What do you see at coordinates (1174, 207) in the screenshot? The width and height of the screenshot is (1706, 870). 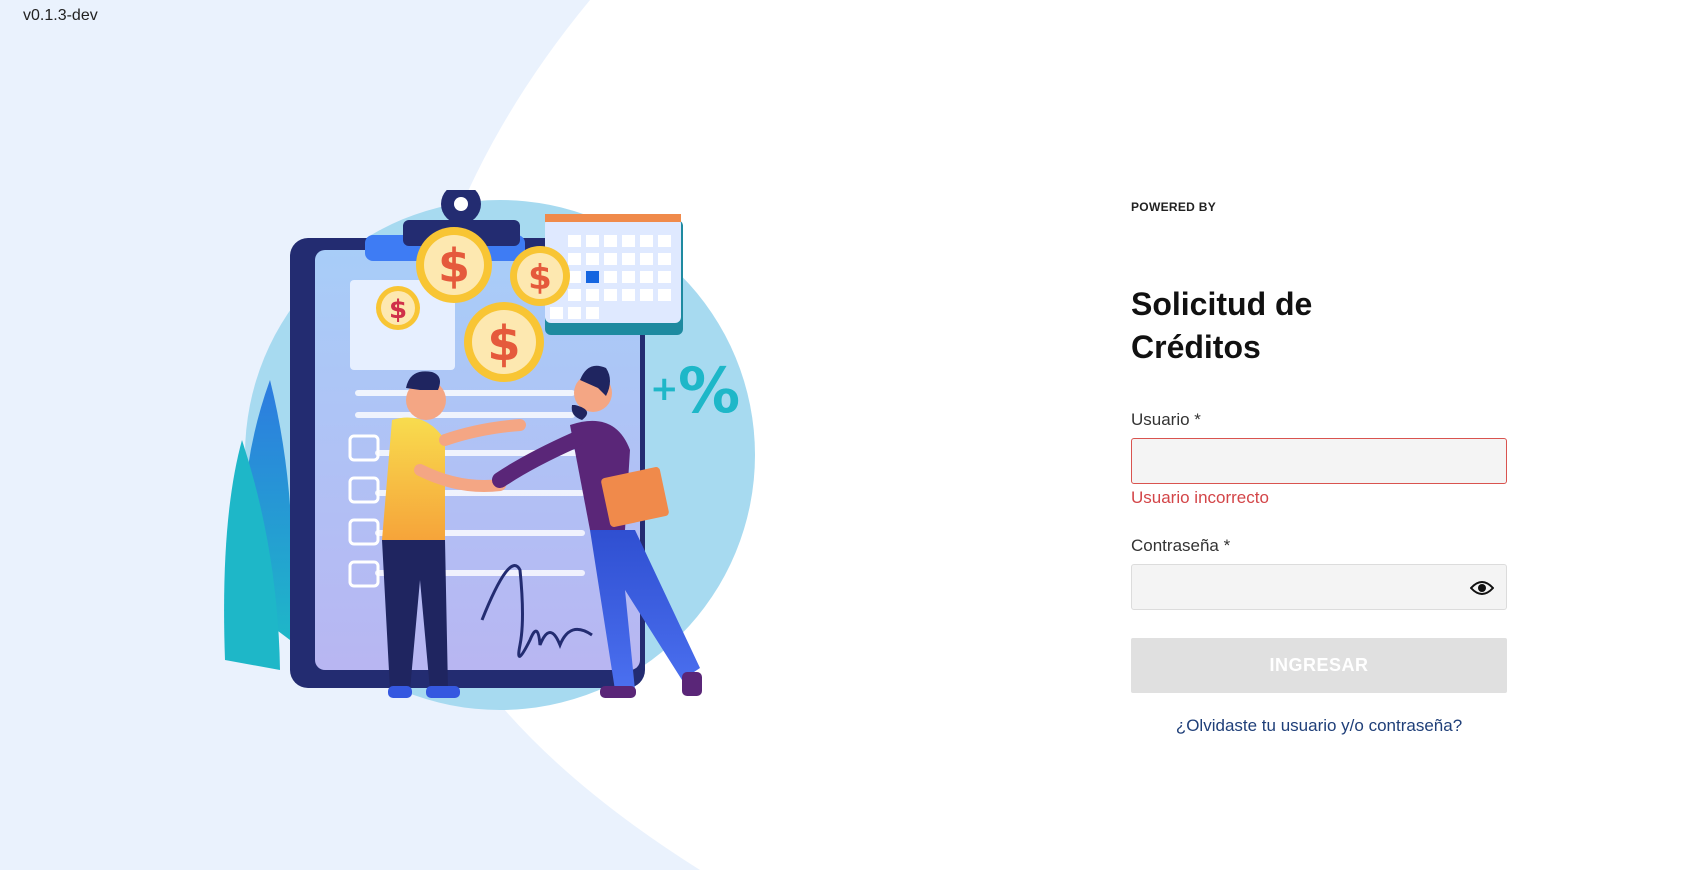 I see `powered-by-label: POWERED BY` at bounding box center [1174, 207].